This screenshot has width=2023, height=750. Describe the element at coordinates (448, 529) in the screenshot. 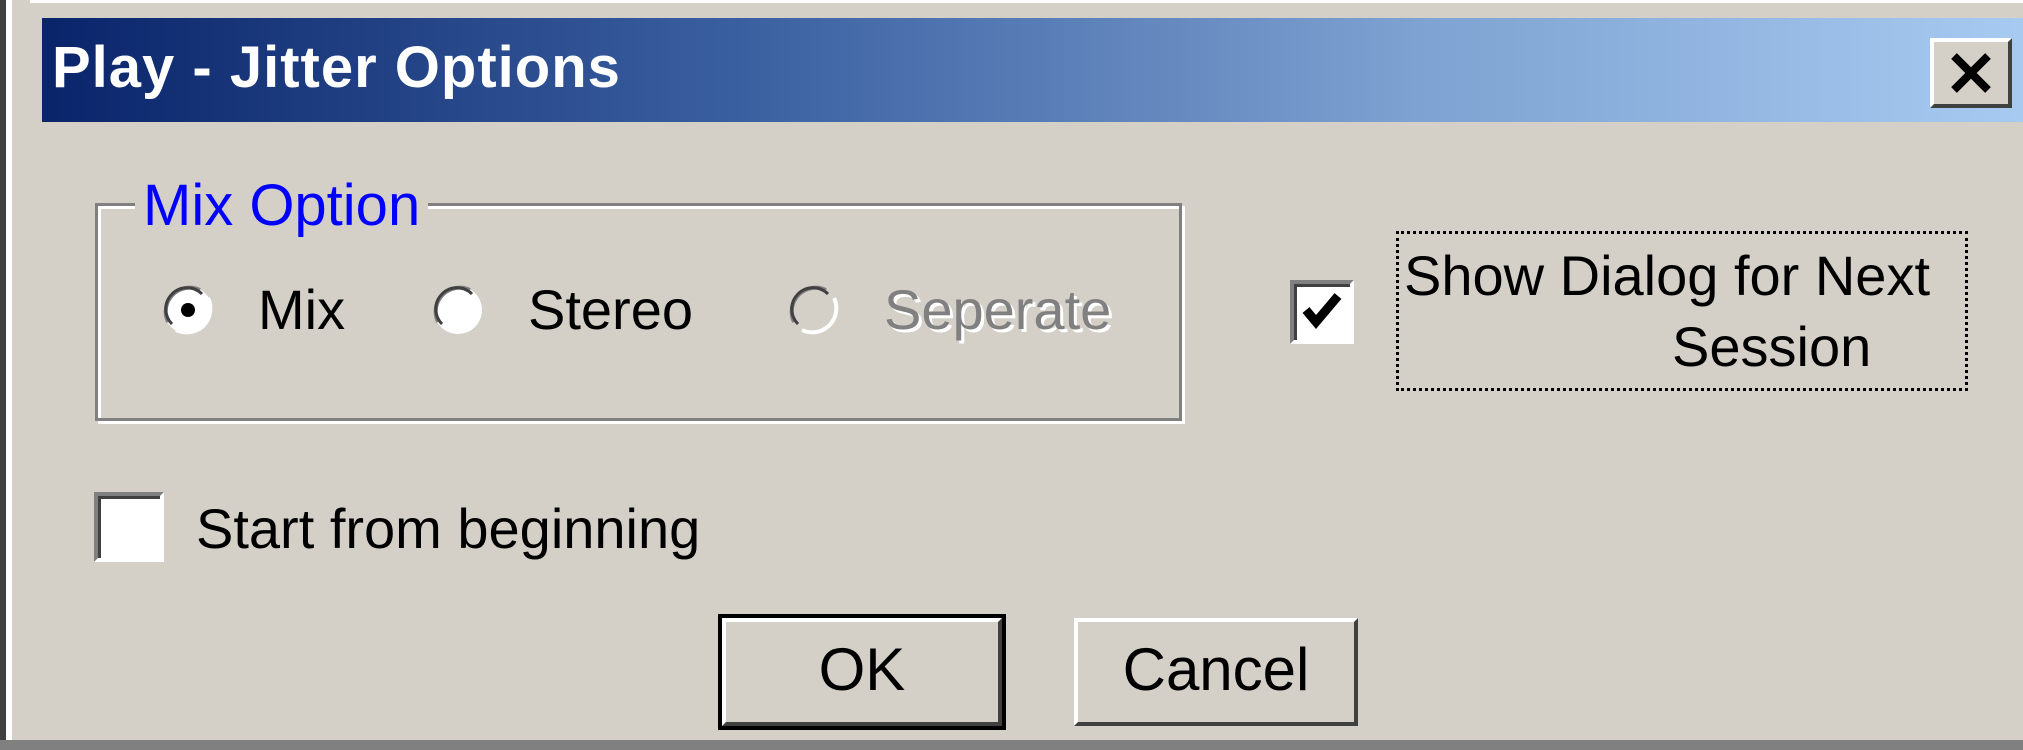

I see `start-from-beginning-label: Start from beginning` at that location.